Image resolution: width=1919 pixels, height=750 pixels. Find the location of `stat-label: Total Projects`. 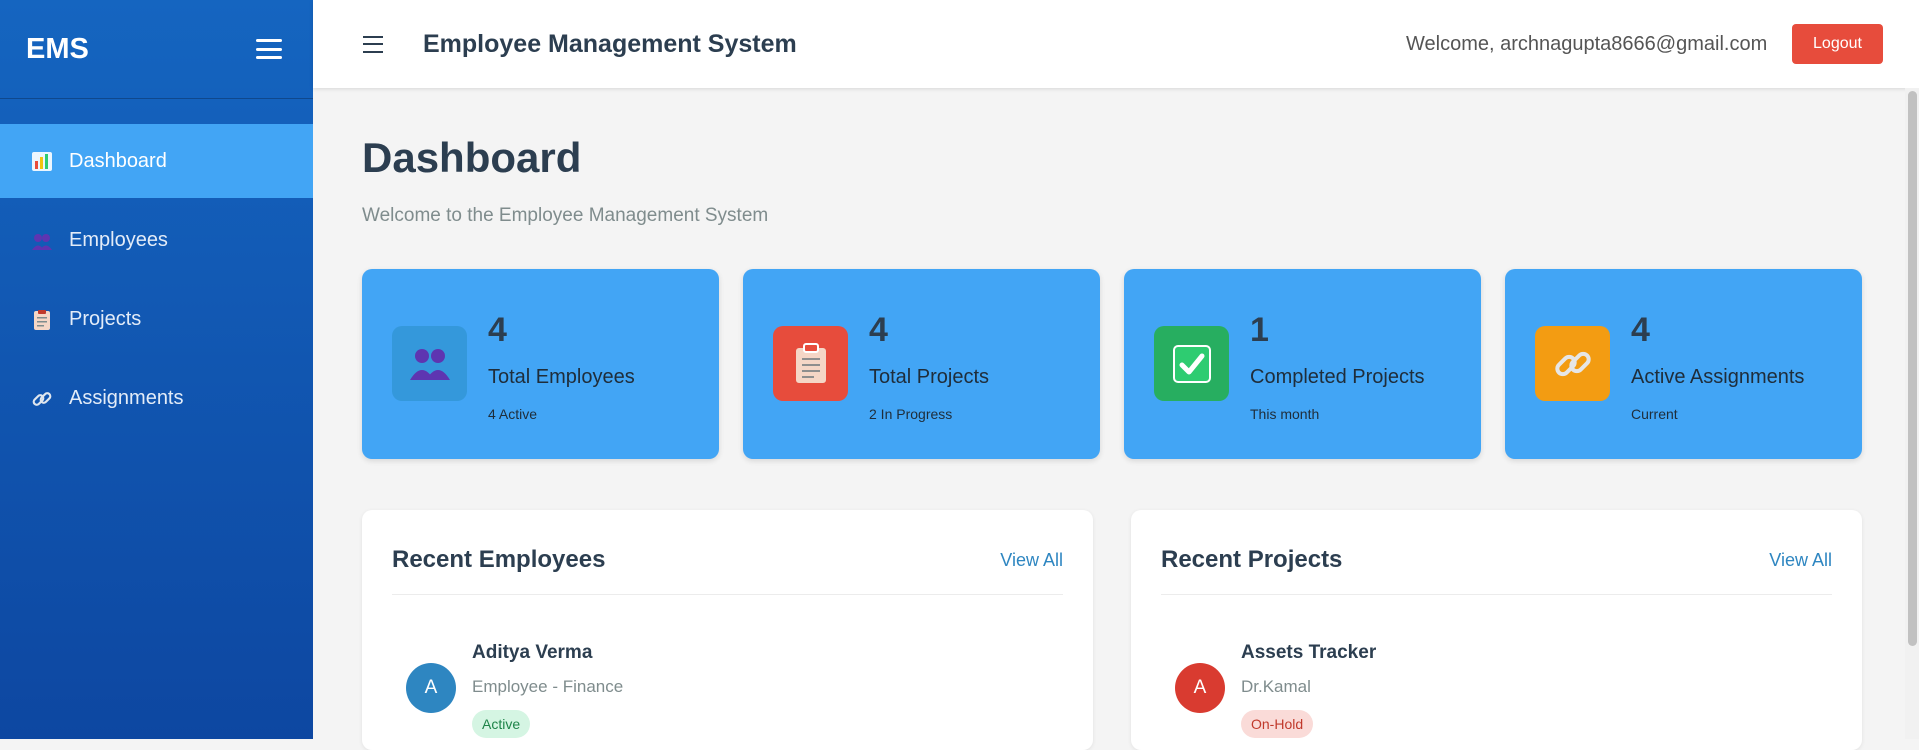

stat-label: Total Projects is located at coordinates (929, 377).